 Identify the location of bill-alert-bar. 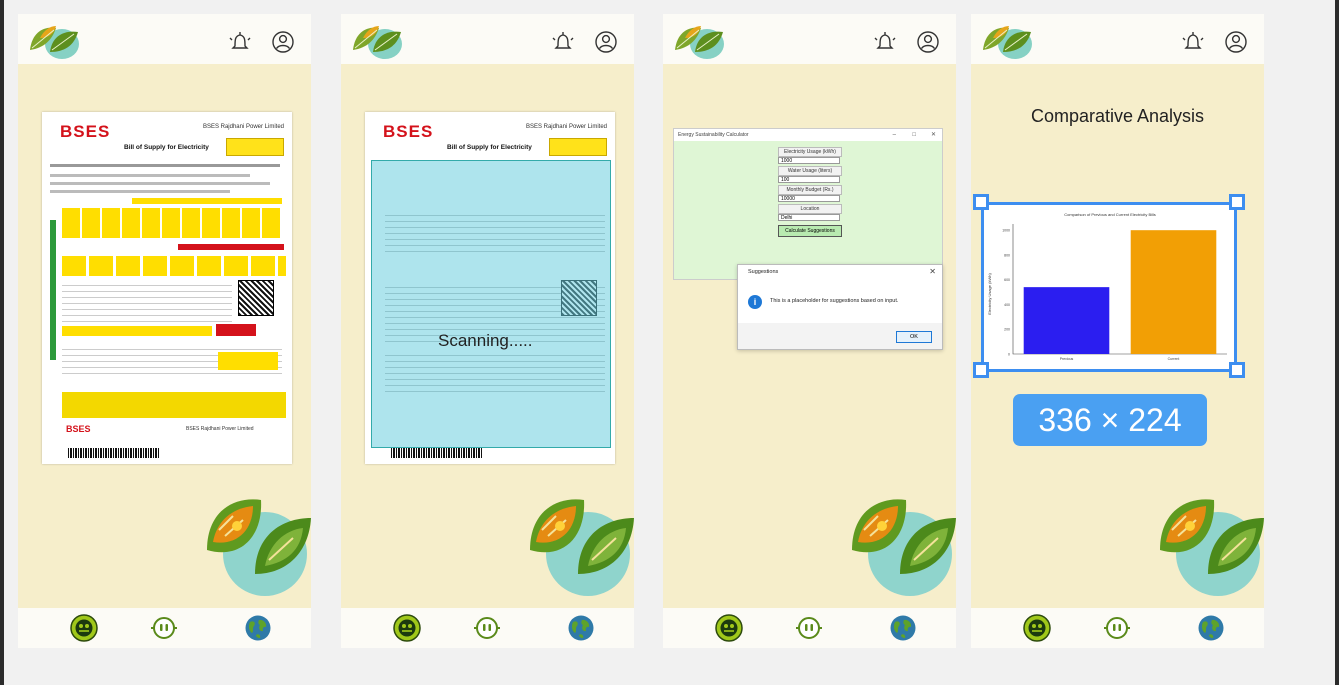
(231, 247).